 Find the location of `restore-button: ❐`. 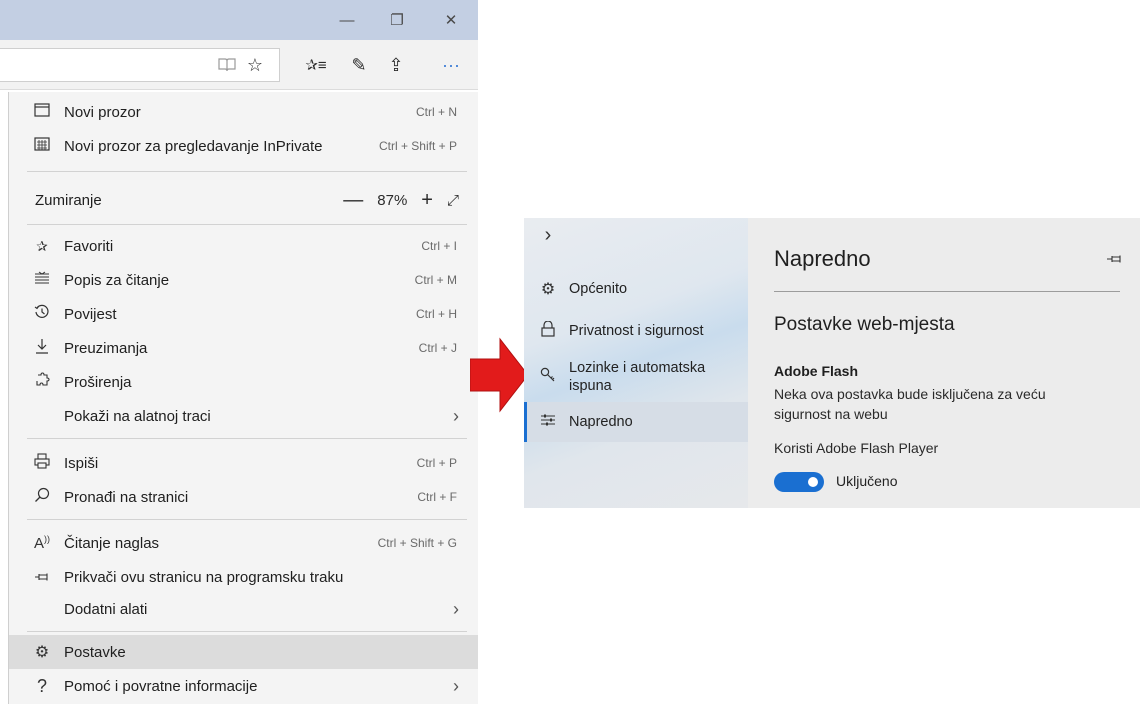

restore-button: ❐ is located at coordinates (397, 20).